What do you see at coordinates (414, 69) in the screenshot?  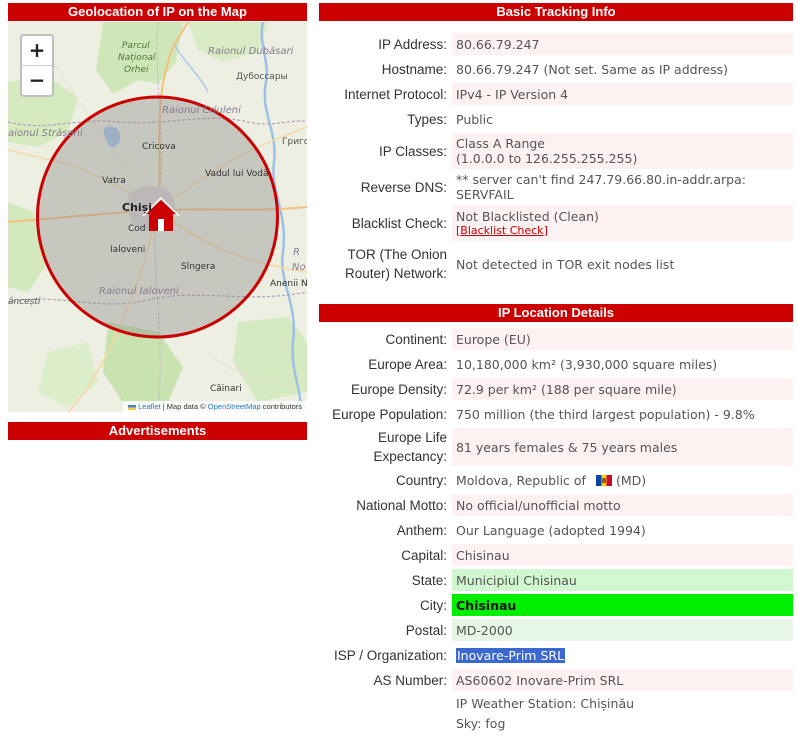 I see `row-label: Hostname:` at bounding box center [414, 69].